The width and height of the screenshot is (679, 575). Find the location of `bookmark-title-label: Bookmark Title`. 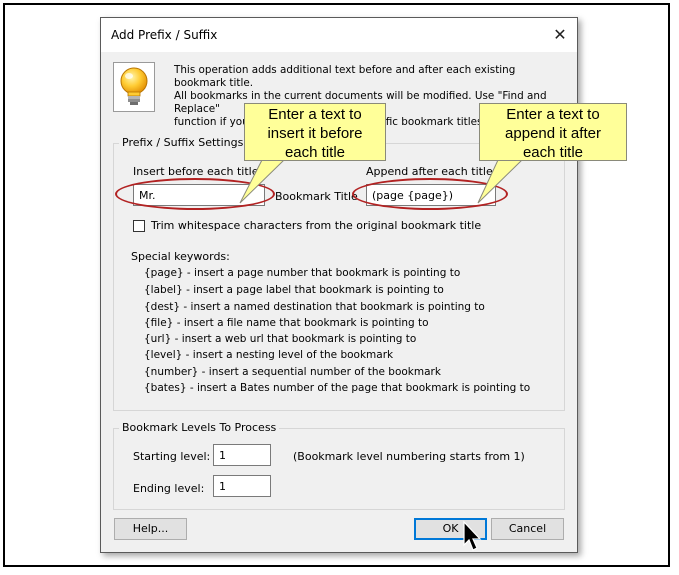

bookmark-title-label: Bookmark Title is located at coordinates (316, 196).